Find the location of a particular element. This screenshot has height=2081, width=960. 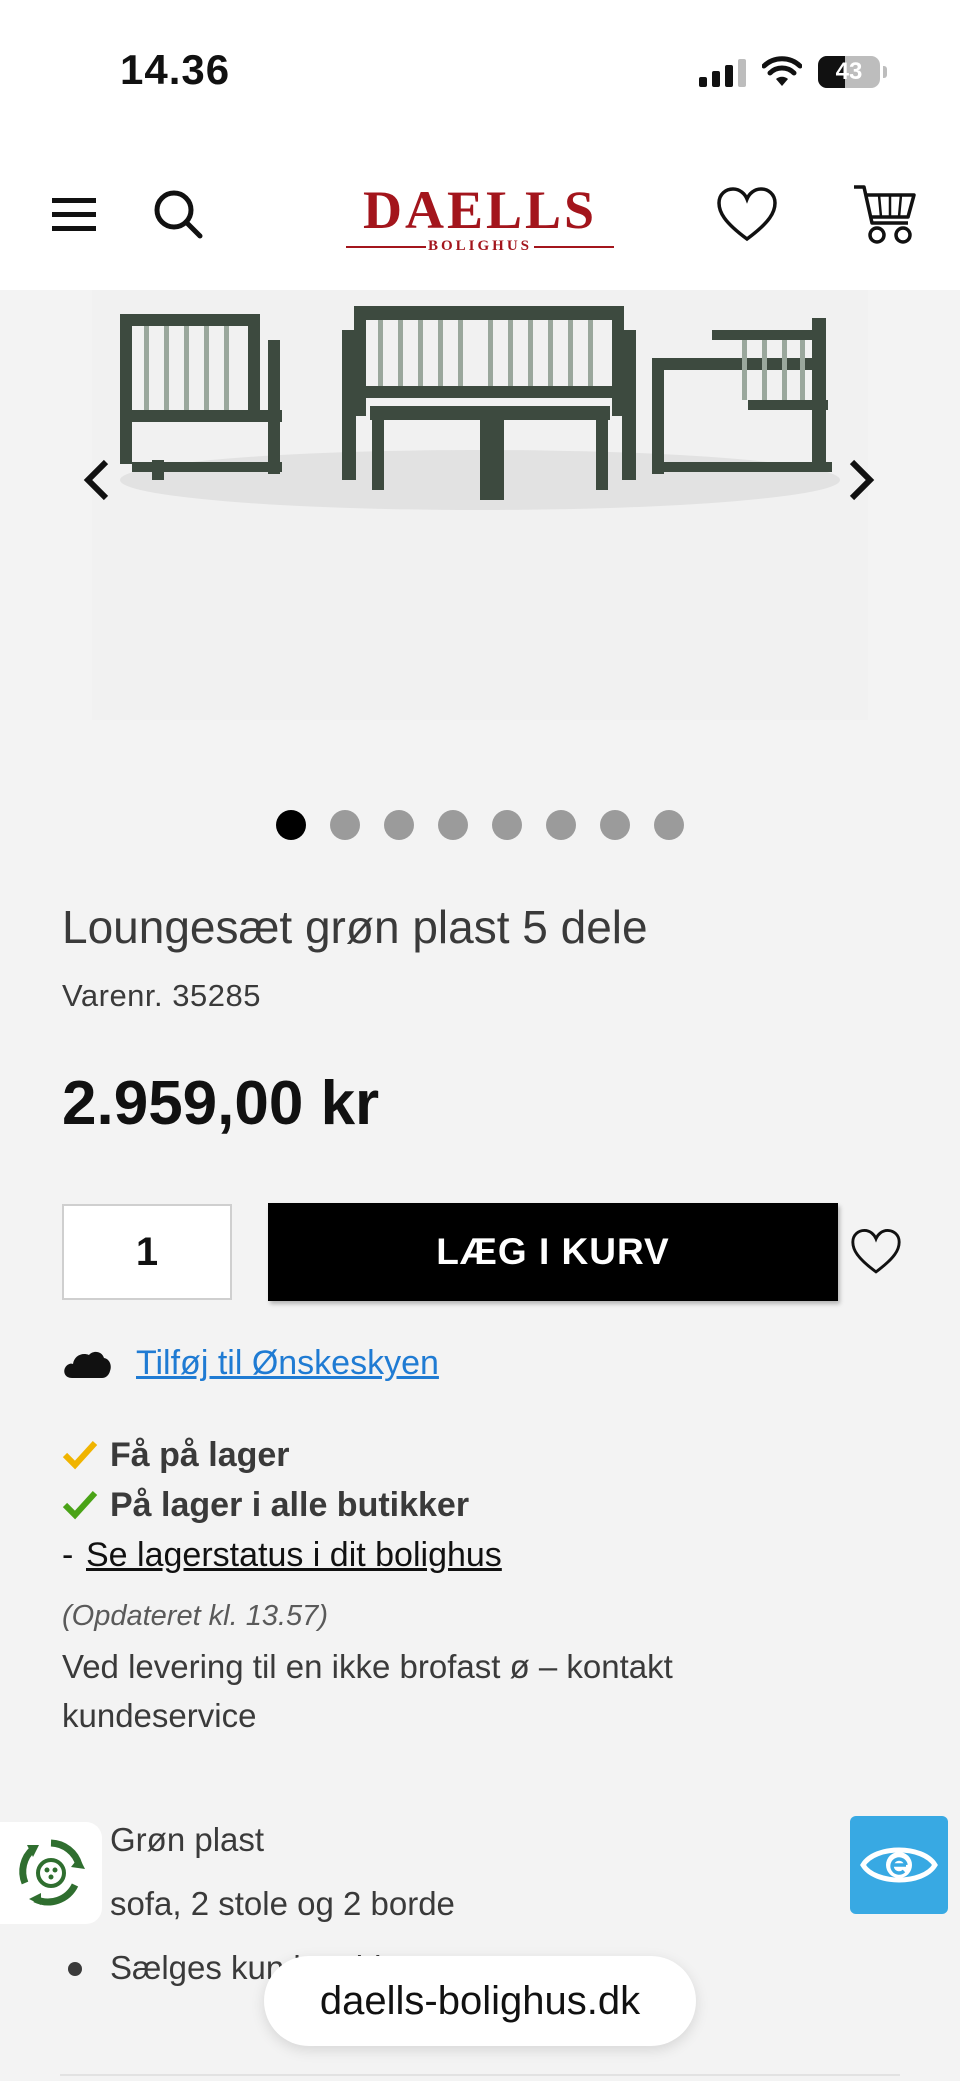

wishlist-button is located at coordinates (747, 215).